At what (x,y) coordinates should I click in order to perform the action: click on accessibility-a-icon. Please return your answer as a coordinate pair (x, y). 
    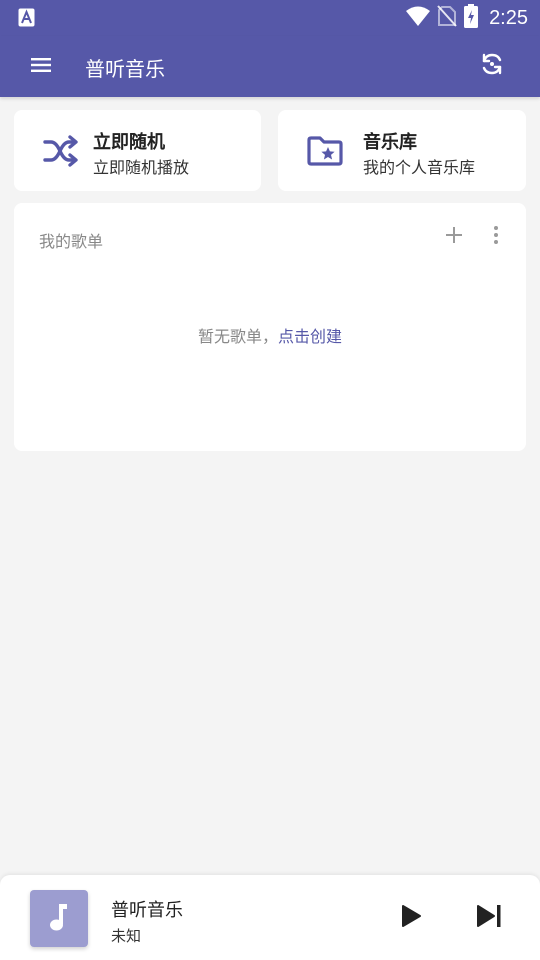
    Looking at the image, I should click on (26, 17).